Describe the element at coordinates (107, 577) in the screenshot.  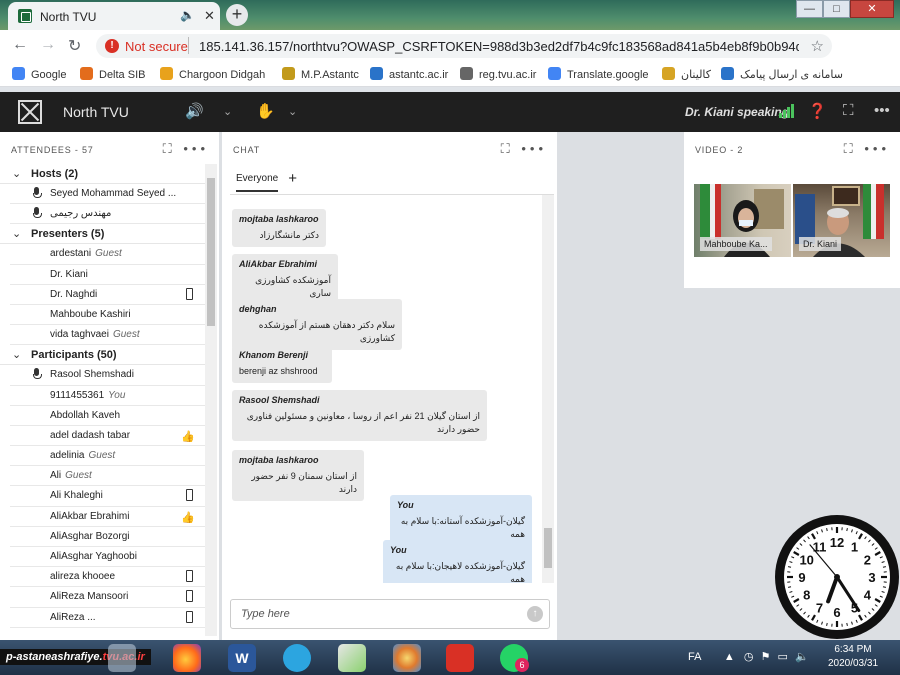
I see `attendee-row: alireza khooee` at that location.